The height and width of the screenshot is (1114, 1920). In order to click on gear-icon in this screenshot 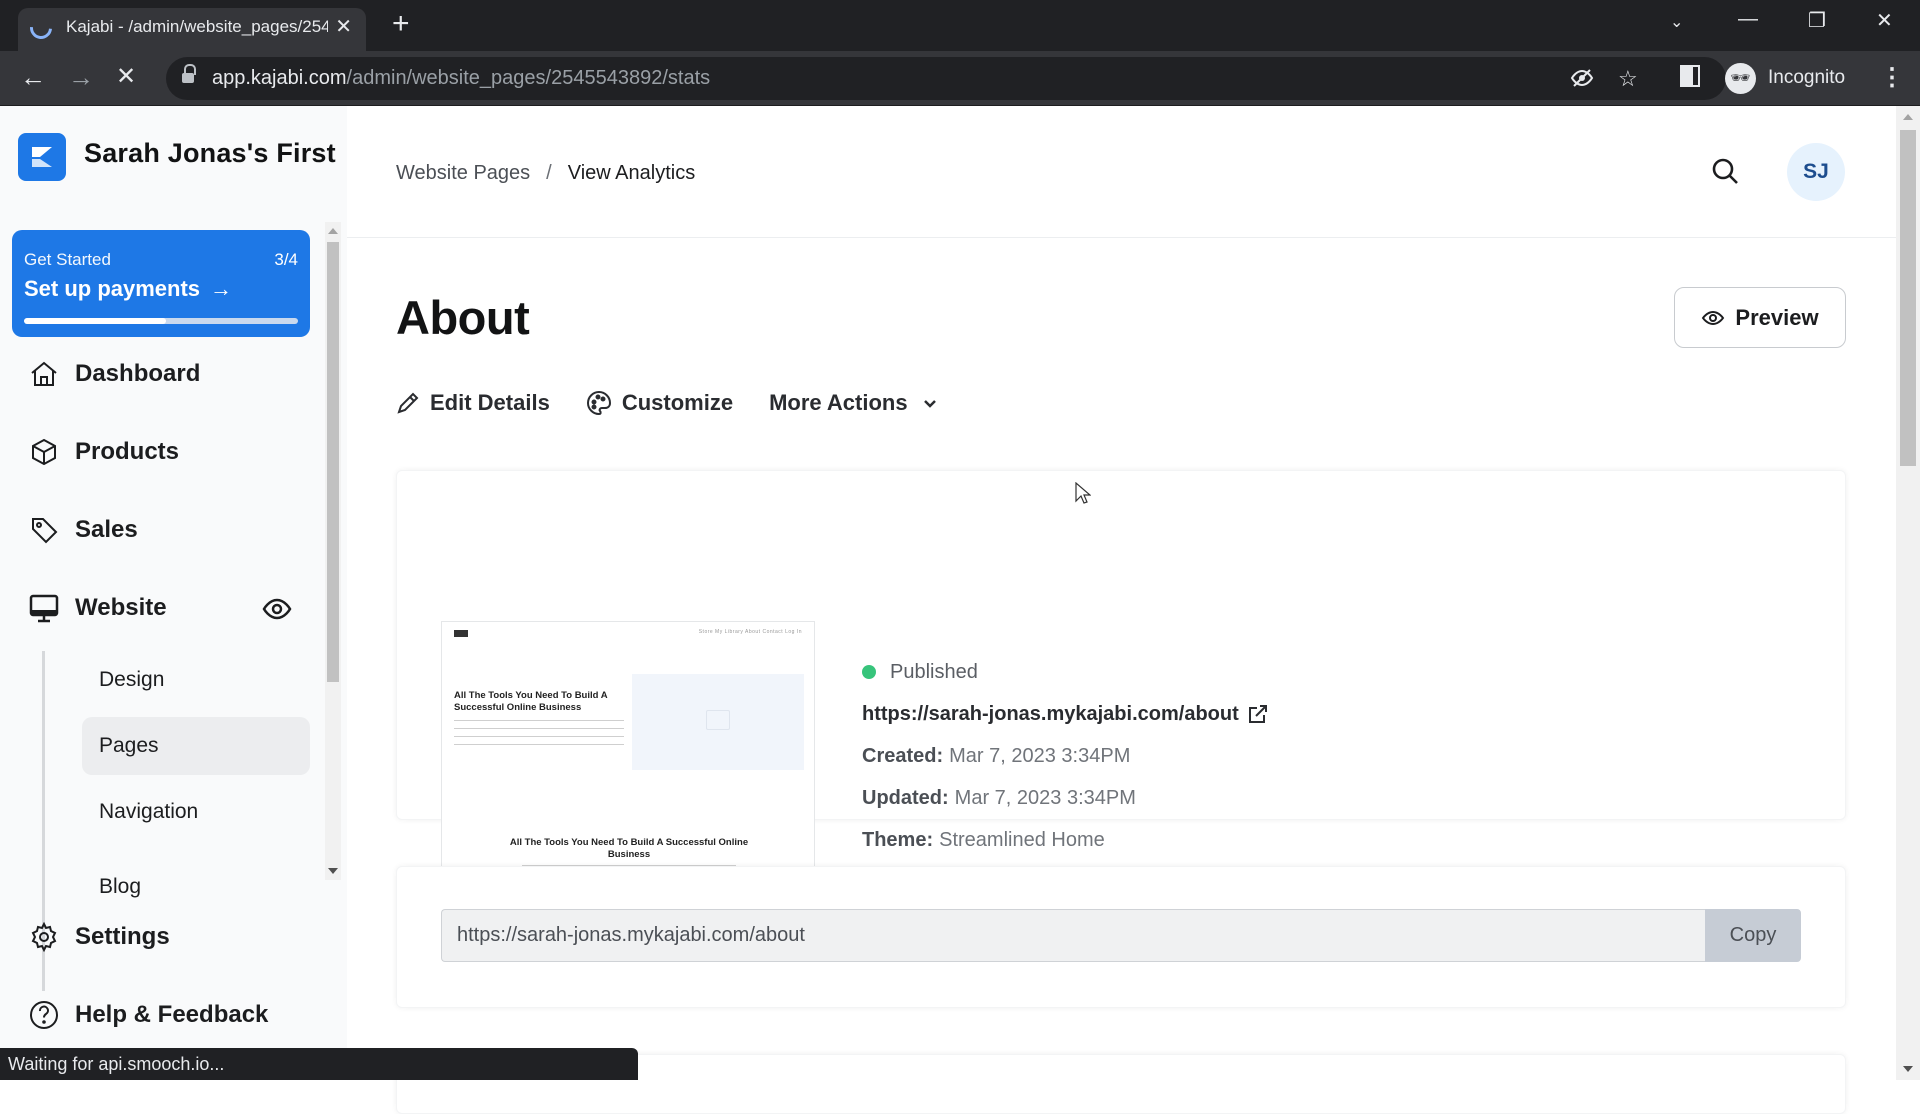, I will do `click(44, 937)`.